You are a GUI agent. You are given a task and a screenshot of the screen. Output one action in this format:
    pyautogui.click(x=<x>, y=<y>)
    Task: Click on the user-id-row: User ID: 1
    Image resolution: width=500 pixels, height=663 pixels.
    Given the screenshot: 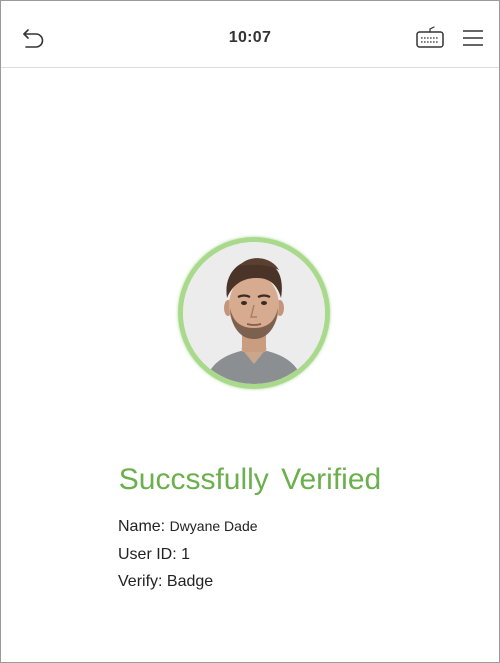 What is the action you would take?
    pyautogui.click(x=154, y=555)
    